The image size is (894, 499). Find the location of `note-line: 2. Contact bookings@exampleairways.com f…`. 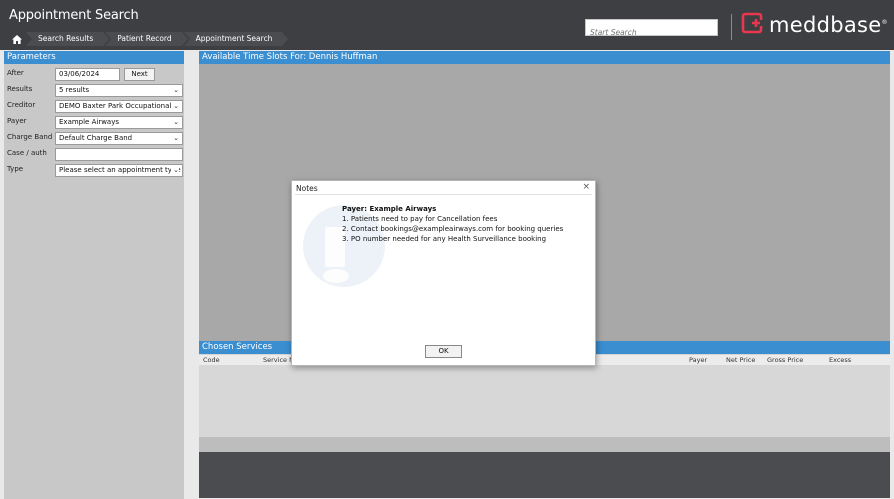

note-line: 2. Contact bookings@exampleairways.com f… is located at coordinates (453, 229).